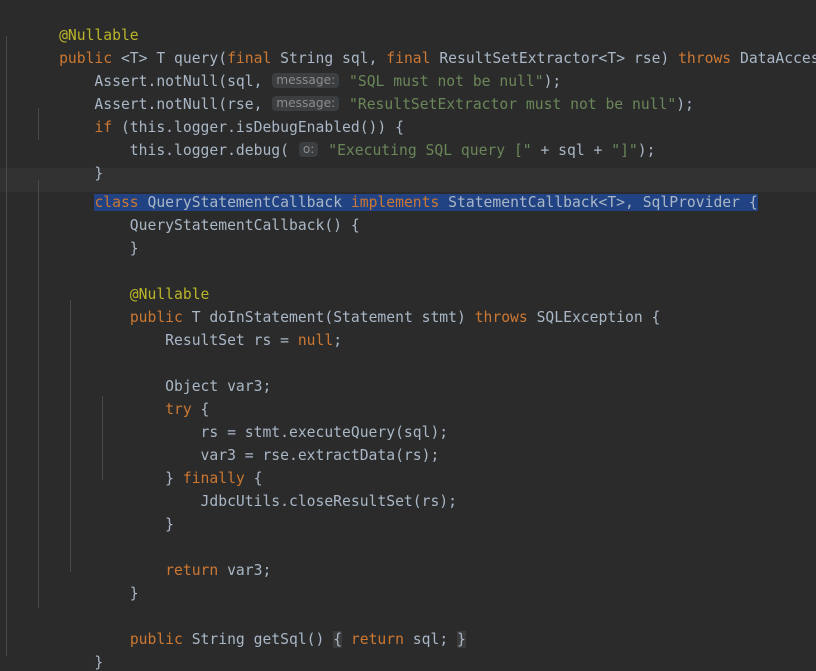 Image resolution: width=816 pixels, height=671 pixels. What do you see at coordinates (104, 396) in the screenshot?
I see `code-line: try {` at bounding box center [104, 396].